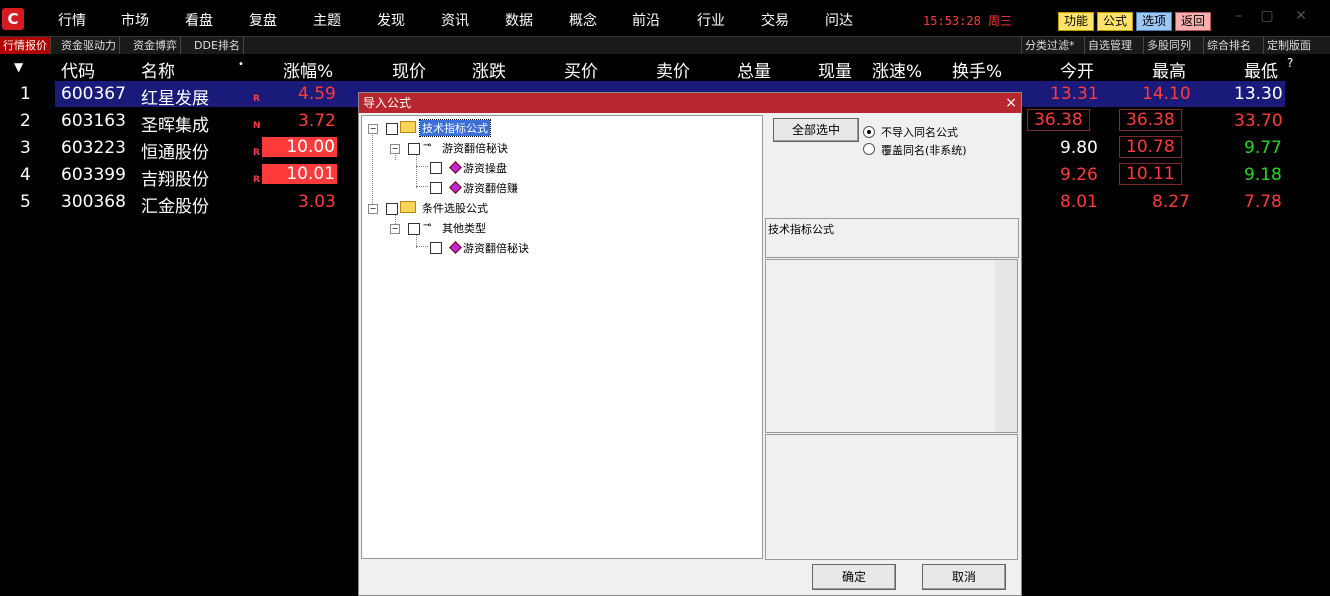 This screenshot has width=1330, height=596. What do you see at coordinates (711, 20) in the screenshot?
I see `menu-hangye: 行业` at bounding box center [711, 20].